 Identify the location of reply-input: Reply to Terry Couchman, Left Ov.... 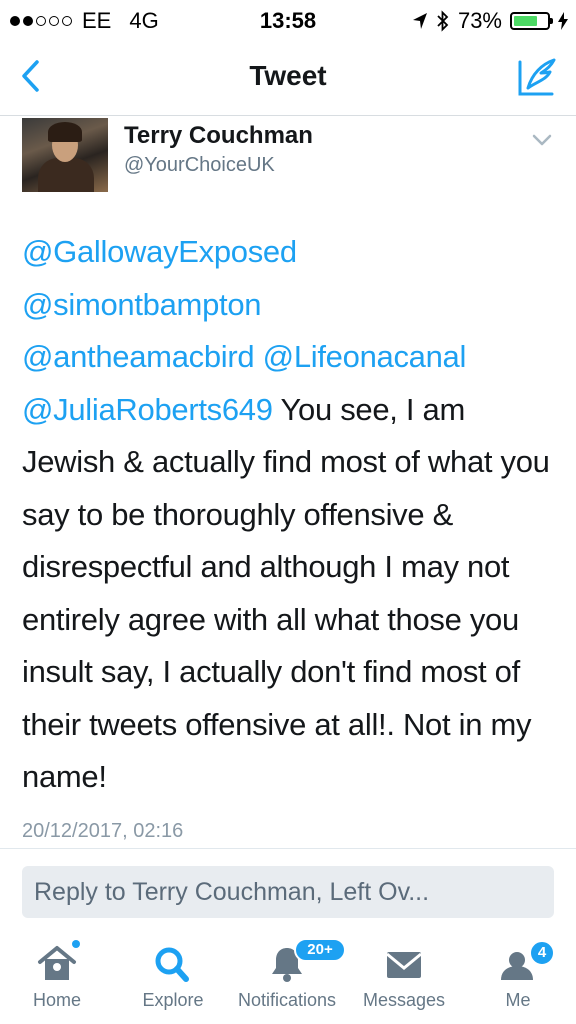
(288, 892).